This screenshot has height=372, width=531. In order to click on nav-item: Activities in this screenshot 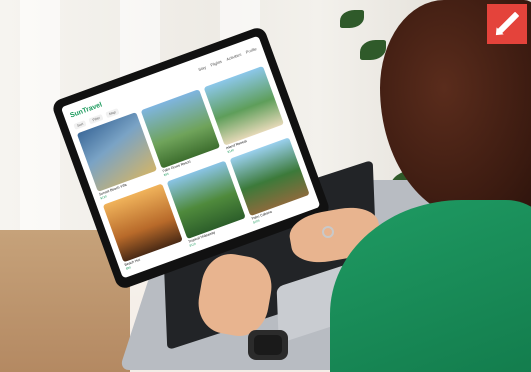, I will do `click(233, 56)`.